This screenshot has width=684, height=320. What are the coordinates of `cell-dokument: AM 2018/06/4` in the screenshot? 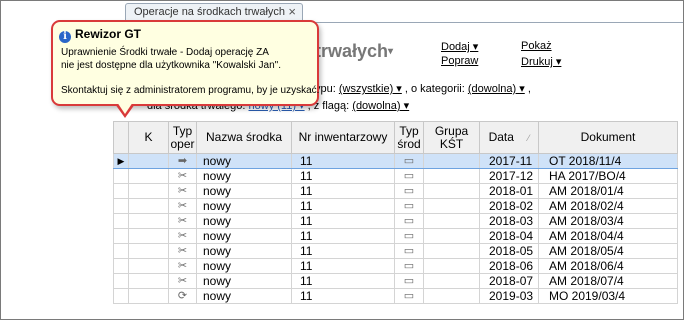 It's located at (608, 266).